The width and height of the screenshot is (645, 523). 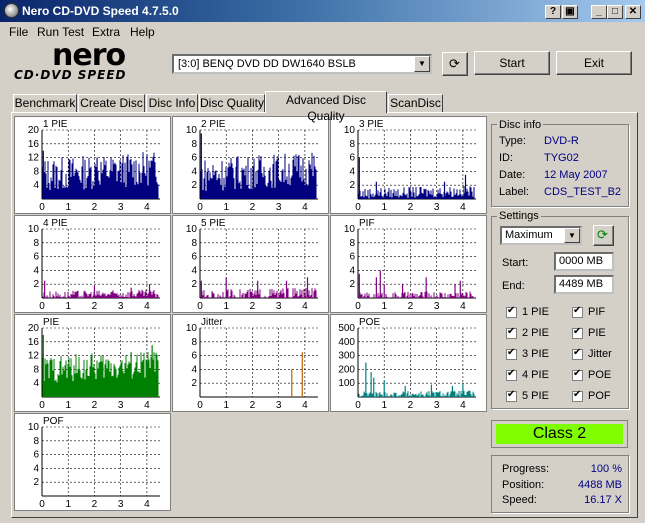 I want to click on checkbox-pie, so click(x=577, y=332).